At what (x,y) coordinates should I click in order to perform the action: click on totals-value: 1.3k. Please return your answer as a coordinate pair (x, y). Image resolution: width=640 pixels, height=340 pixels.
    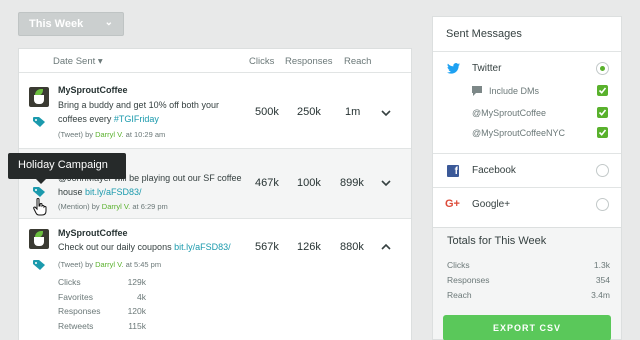
    Looking at the image, I should click on (601, 265).